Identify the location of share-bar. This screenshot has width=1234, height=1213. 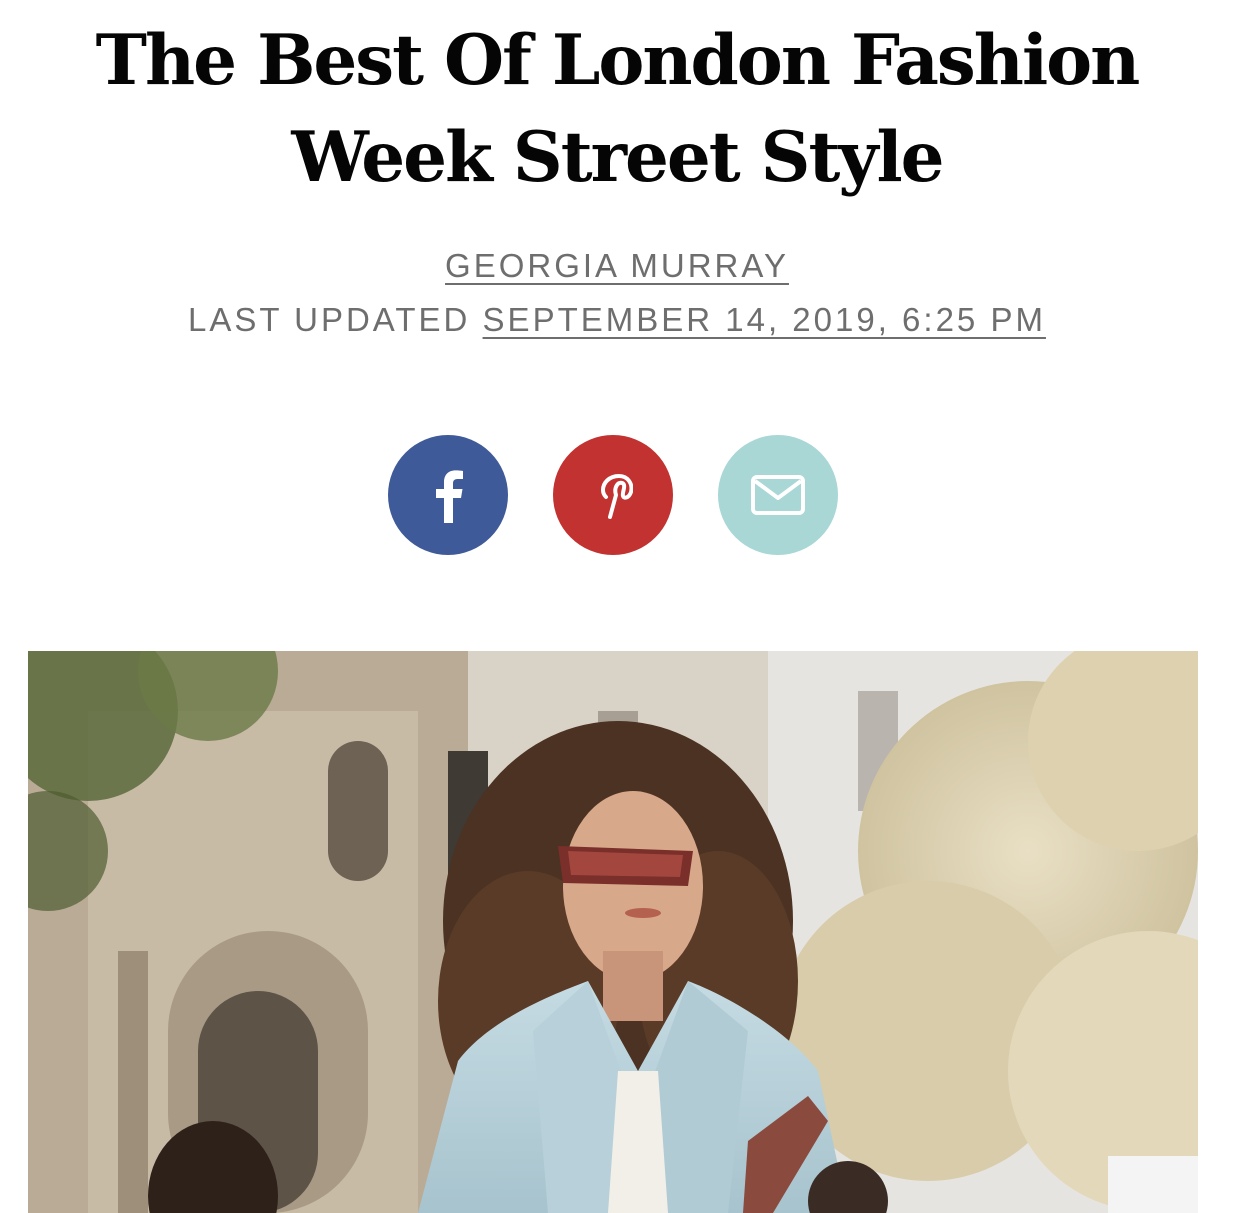
(613, 495).